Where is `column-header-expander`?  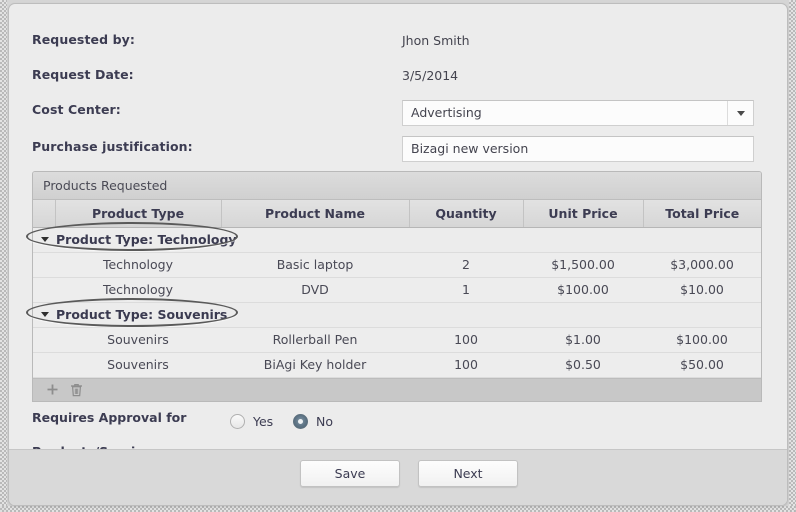
column-header-expander is located at coordinates (44, 214).